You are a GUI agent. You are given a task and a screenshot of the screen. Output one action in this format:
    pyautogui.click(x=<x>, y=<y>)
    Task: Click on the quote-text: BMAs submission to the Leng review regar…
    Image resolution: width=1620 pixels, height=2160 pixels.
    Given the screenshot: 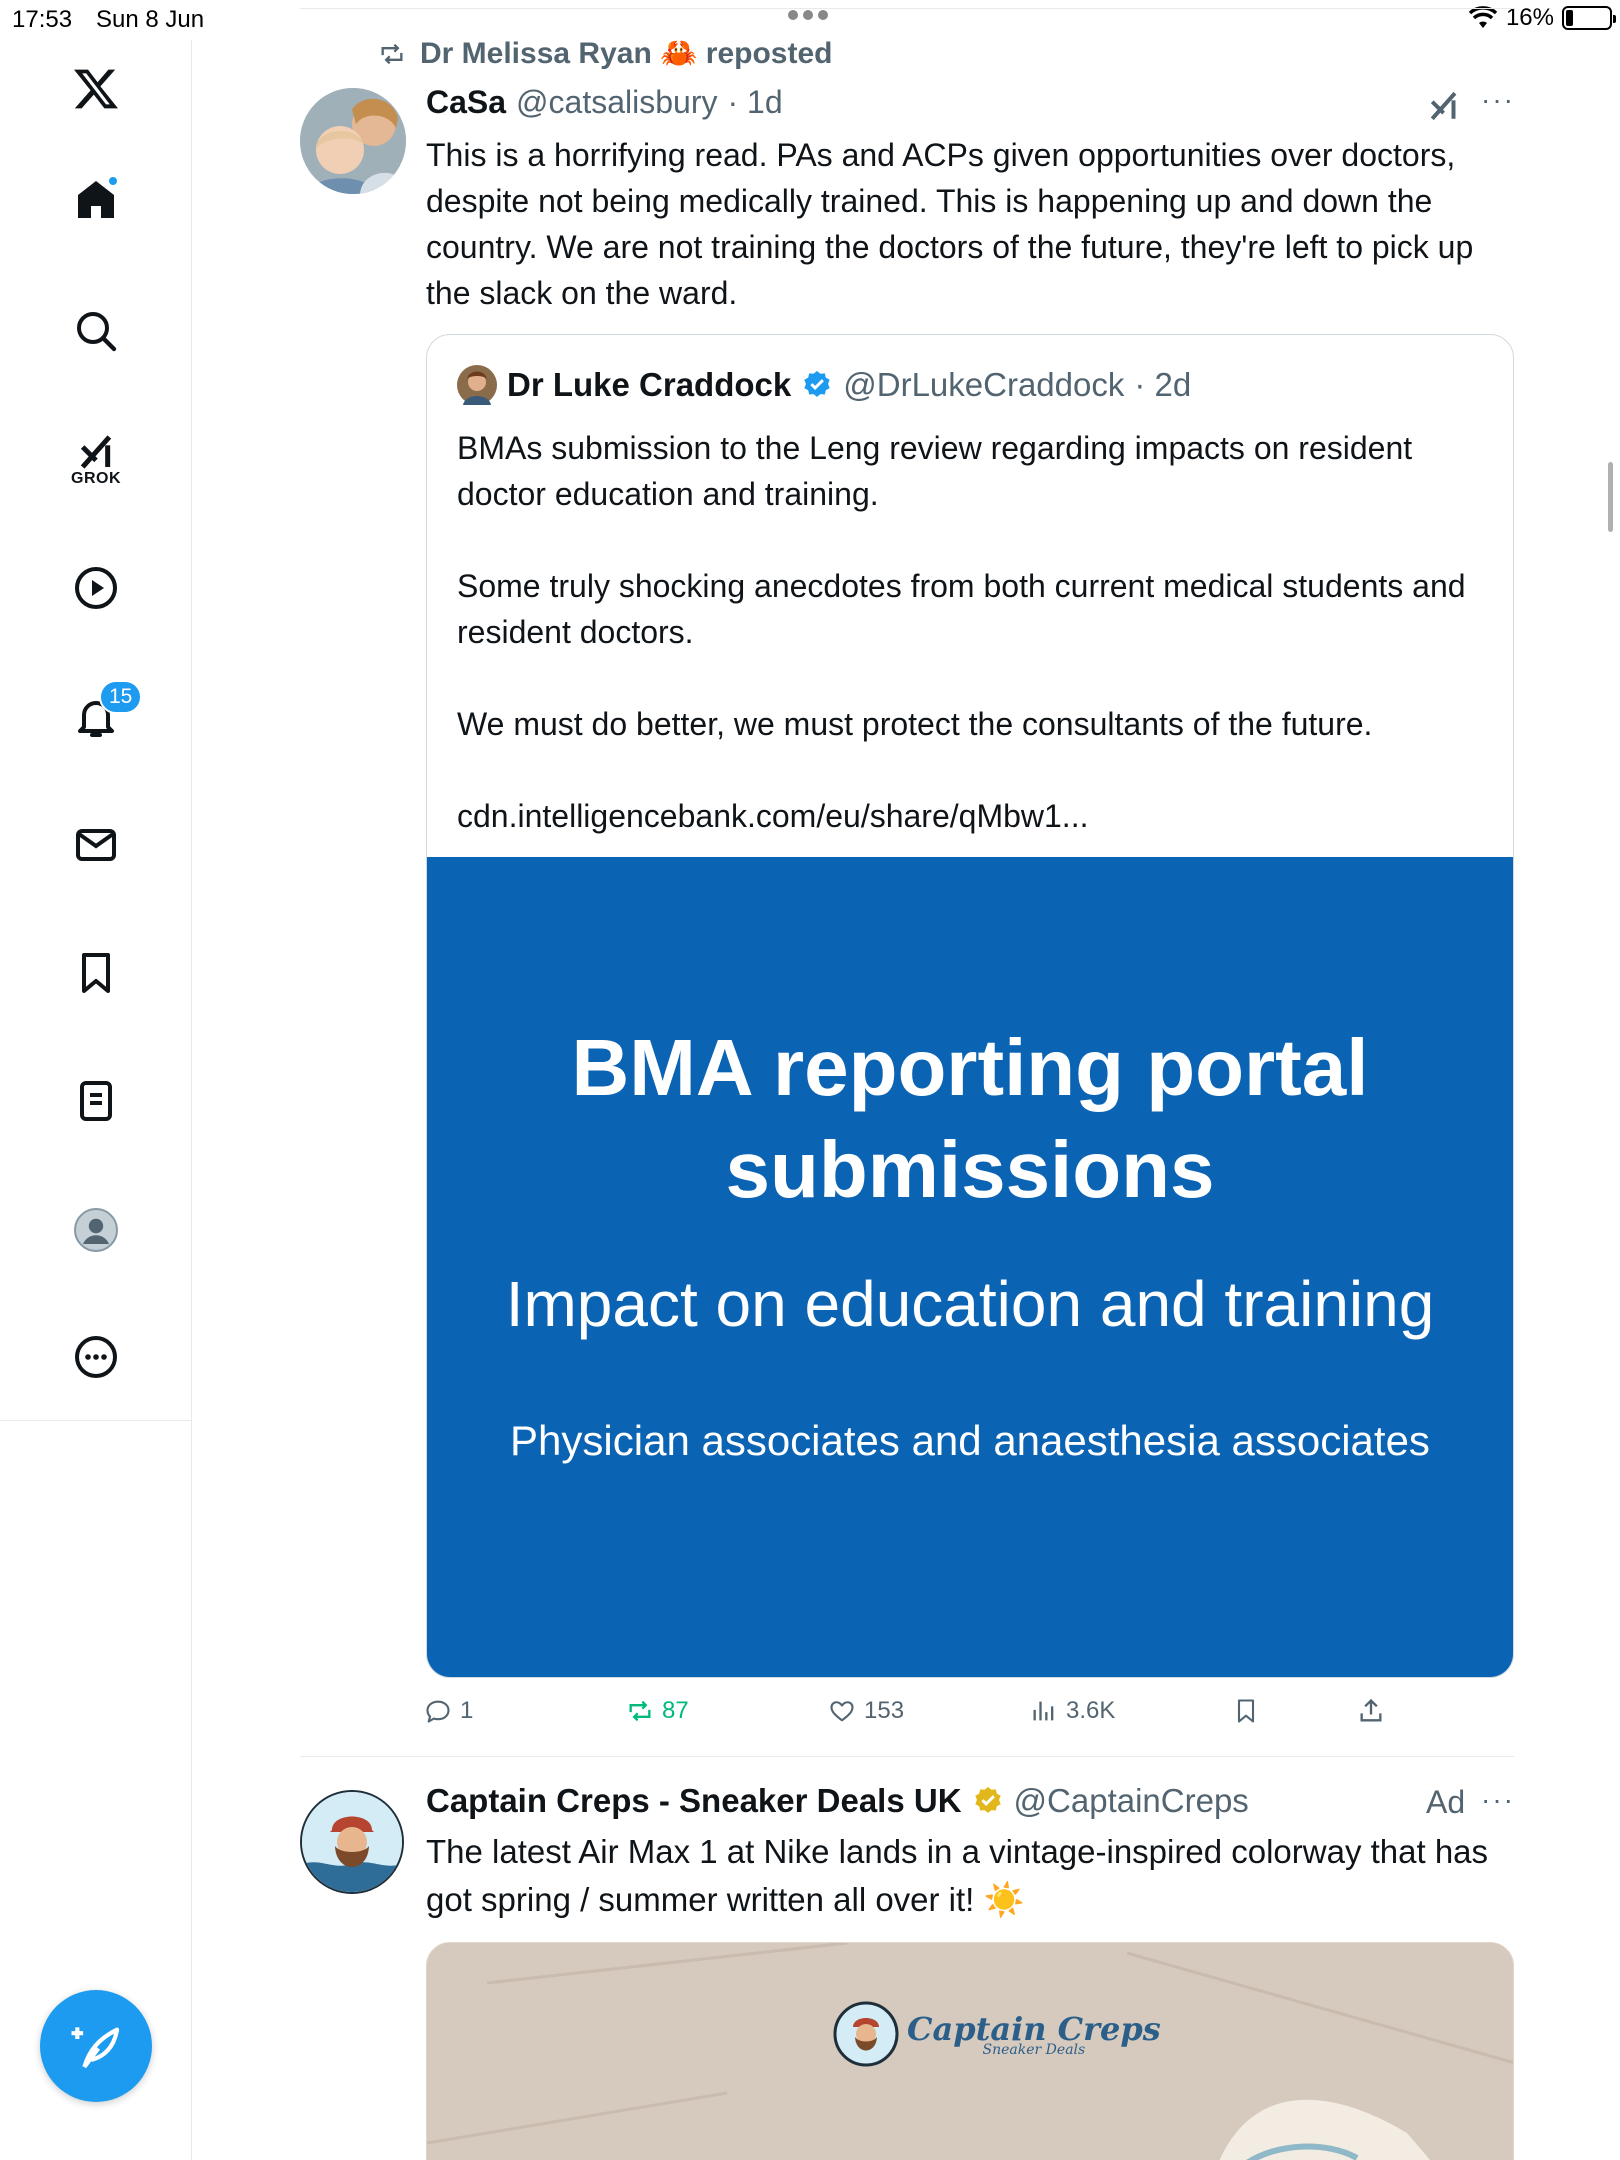 What is the action you would take?
    pyautogui.click(x=972, y=632)
    